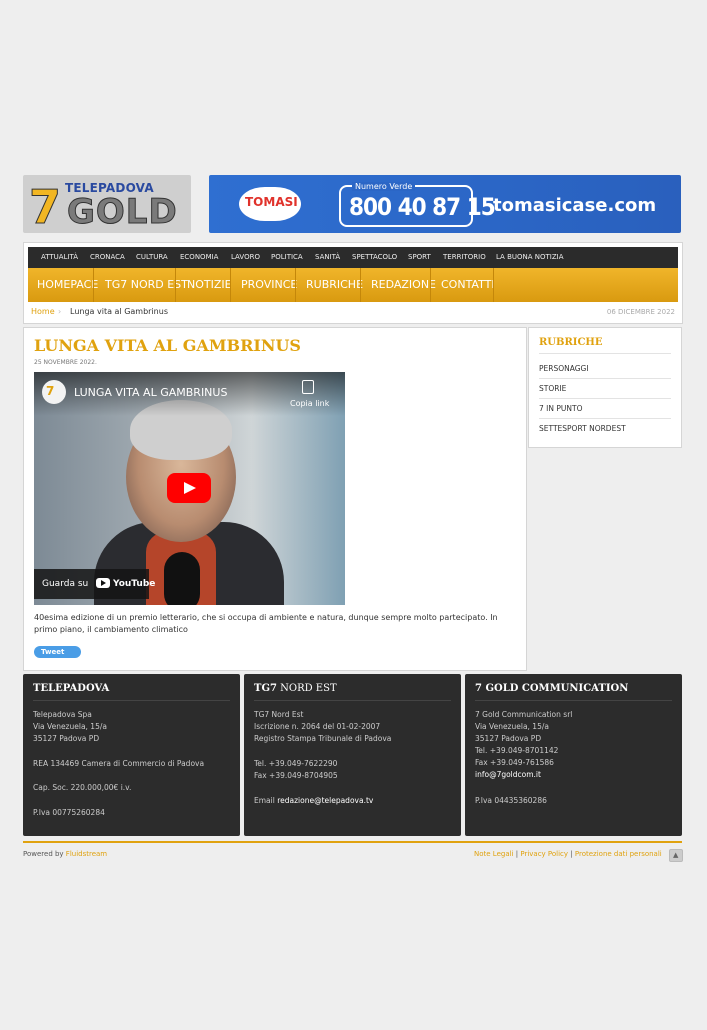  I want to click on tweet-button: Tweet, so click(57, 652).